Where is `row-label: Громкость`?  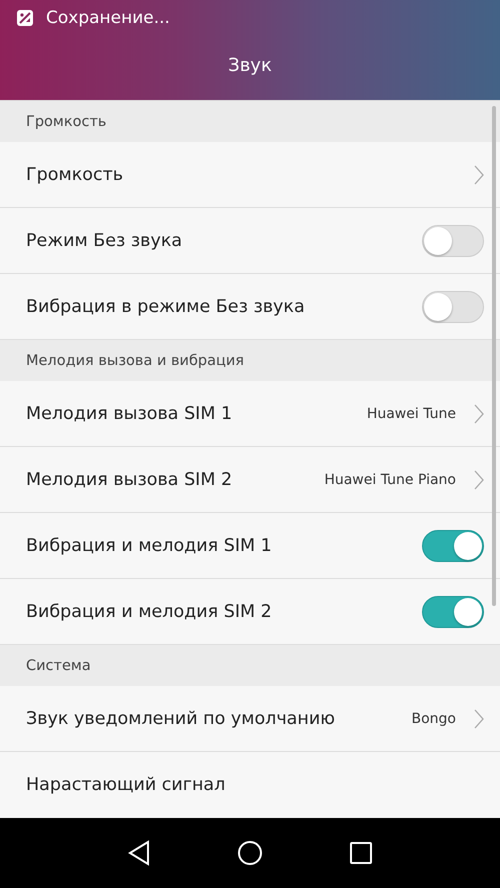 row-label: Громкость is located at coordinates (75, 174).